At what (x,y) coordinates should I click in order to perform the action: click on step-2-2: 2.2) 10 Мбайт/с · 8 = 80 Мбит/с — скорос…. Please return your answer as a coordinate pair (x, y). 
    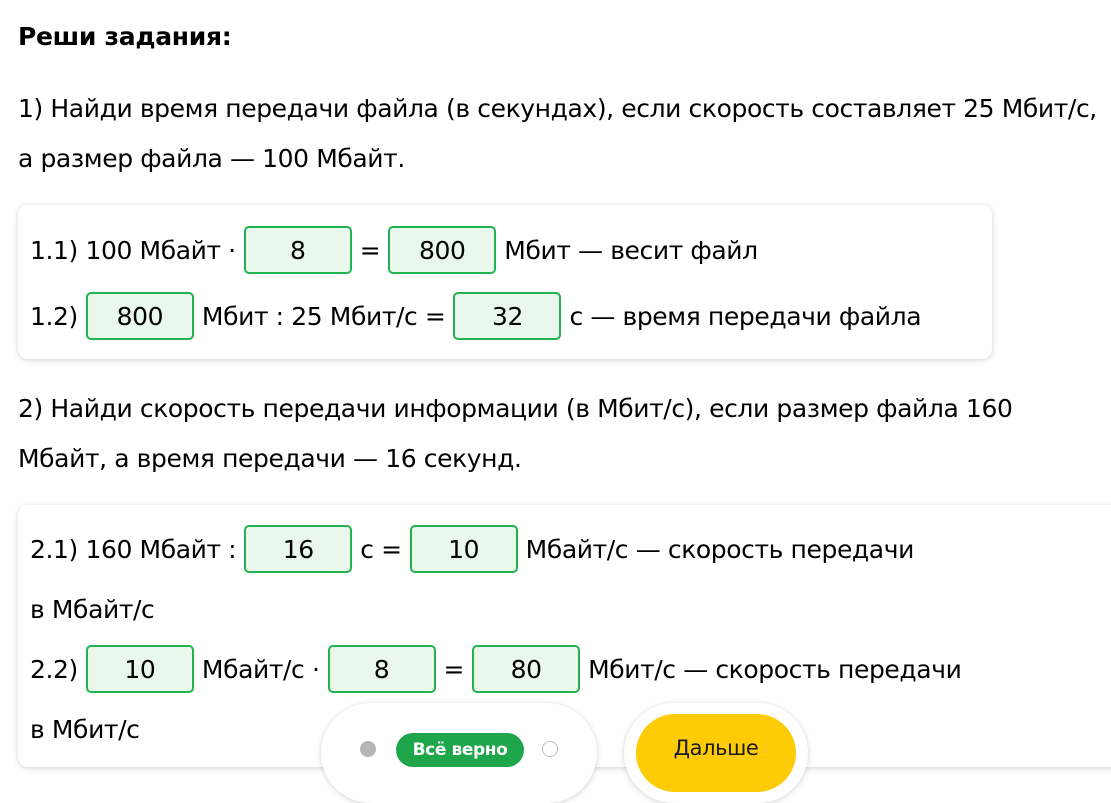
    Looking at the image, I should click on (496, 669).